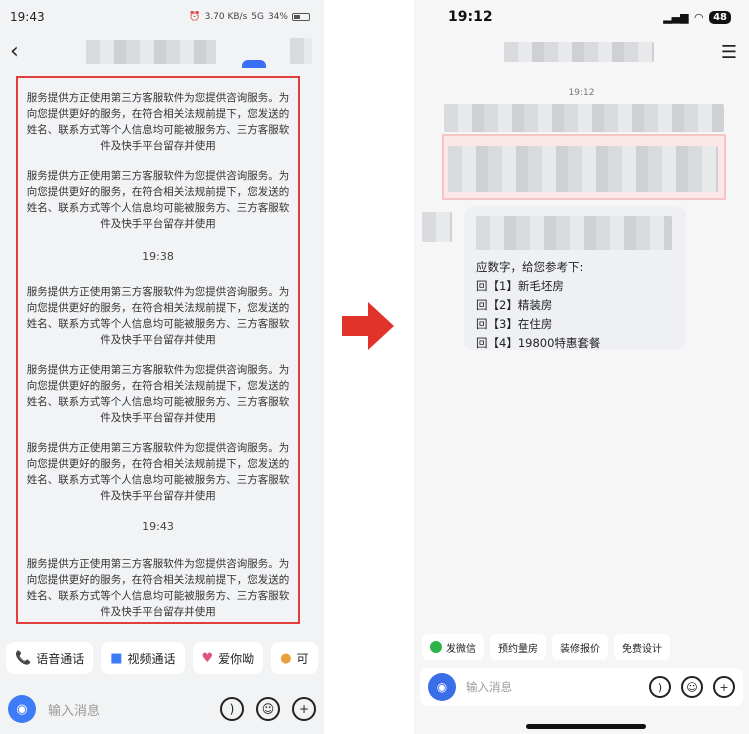 The height and width of the screenshot is (734, 749). What do you see at coordinates (676, 17) in the screenshot?
I see `signal-icon: ▂▄▆` at bounding box center [676, 17].